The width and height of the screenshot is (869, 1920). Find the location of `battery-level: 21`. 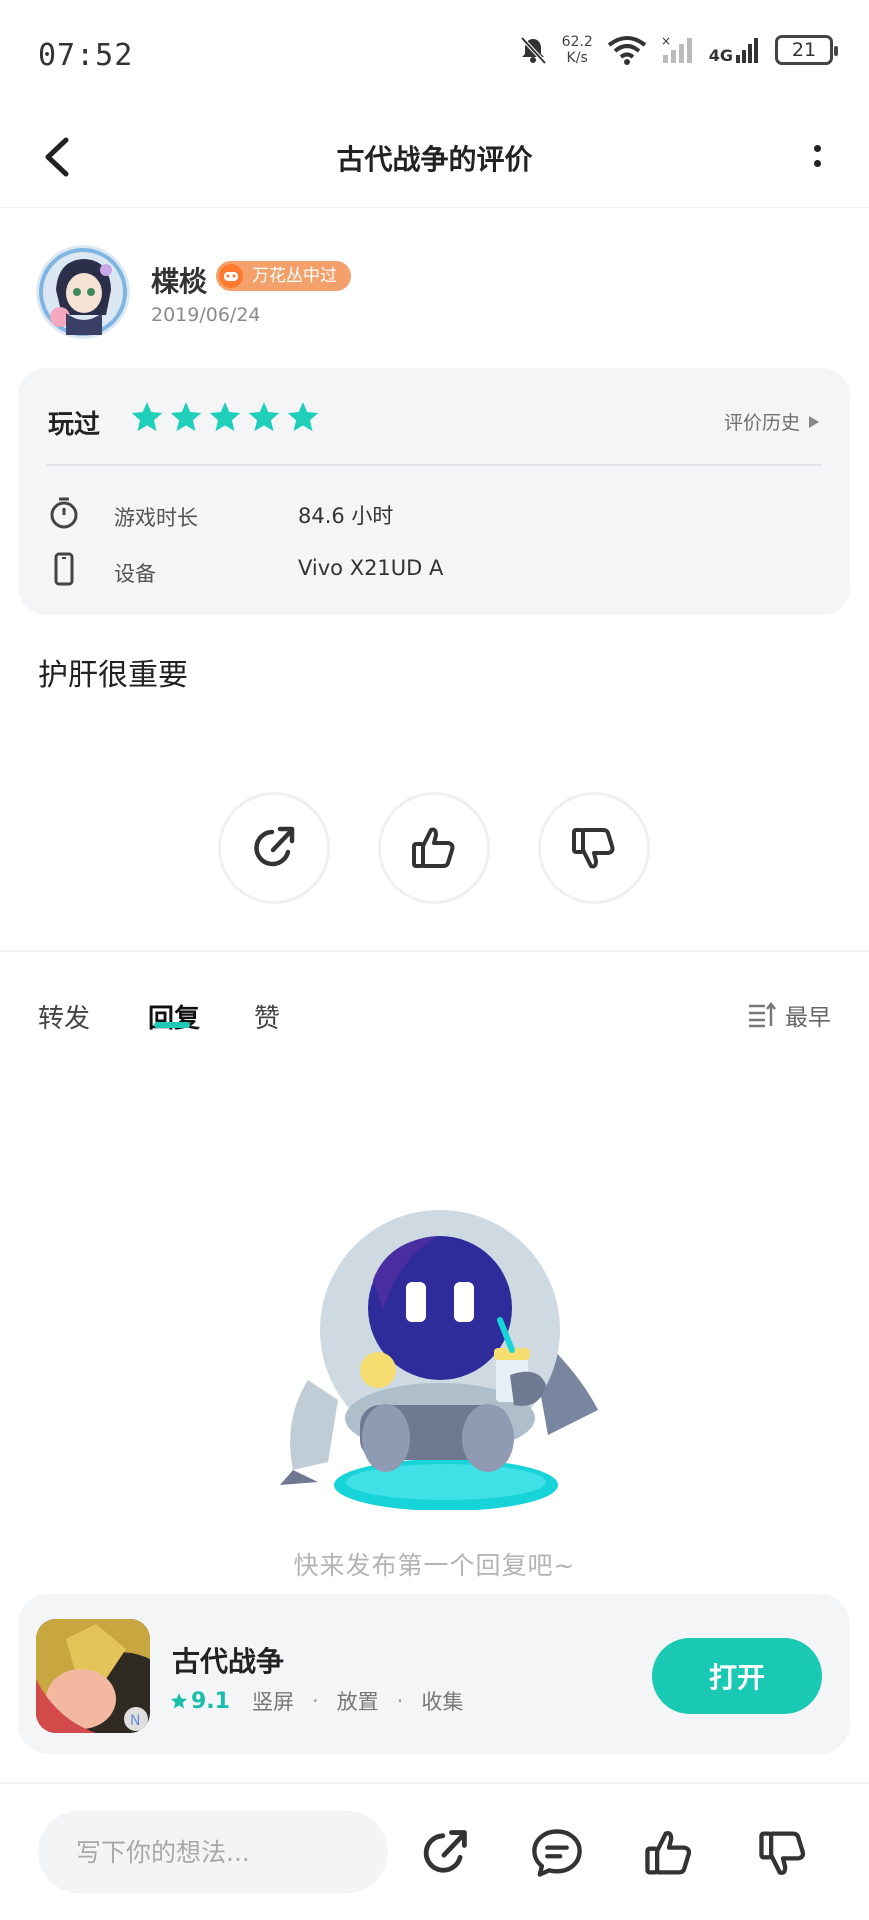

battery-level: 21 is located at coordinates (804, 50).